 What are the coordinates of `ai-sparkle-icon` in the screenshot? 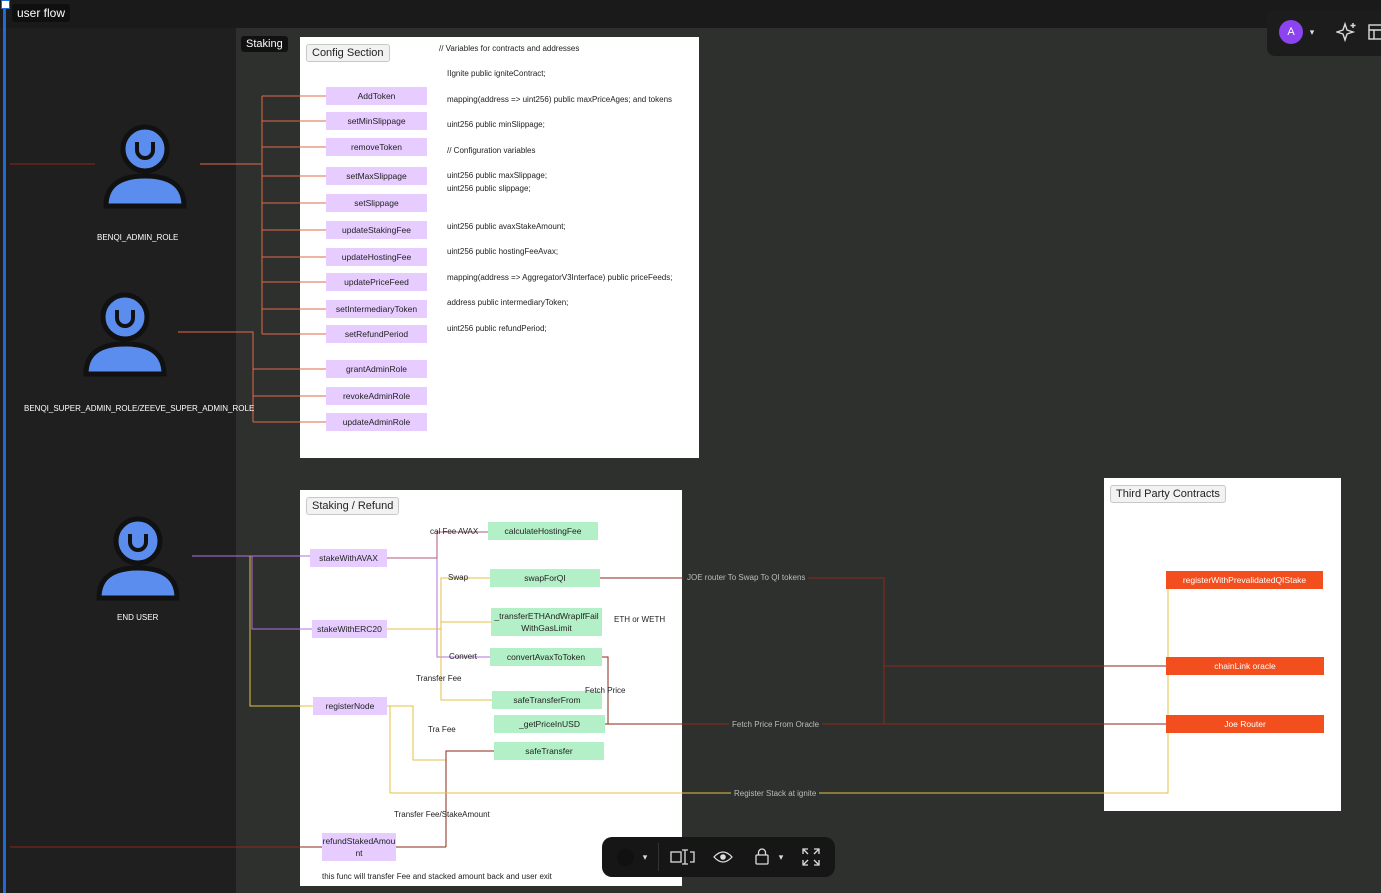 It's located at (1347, 32).